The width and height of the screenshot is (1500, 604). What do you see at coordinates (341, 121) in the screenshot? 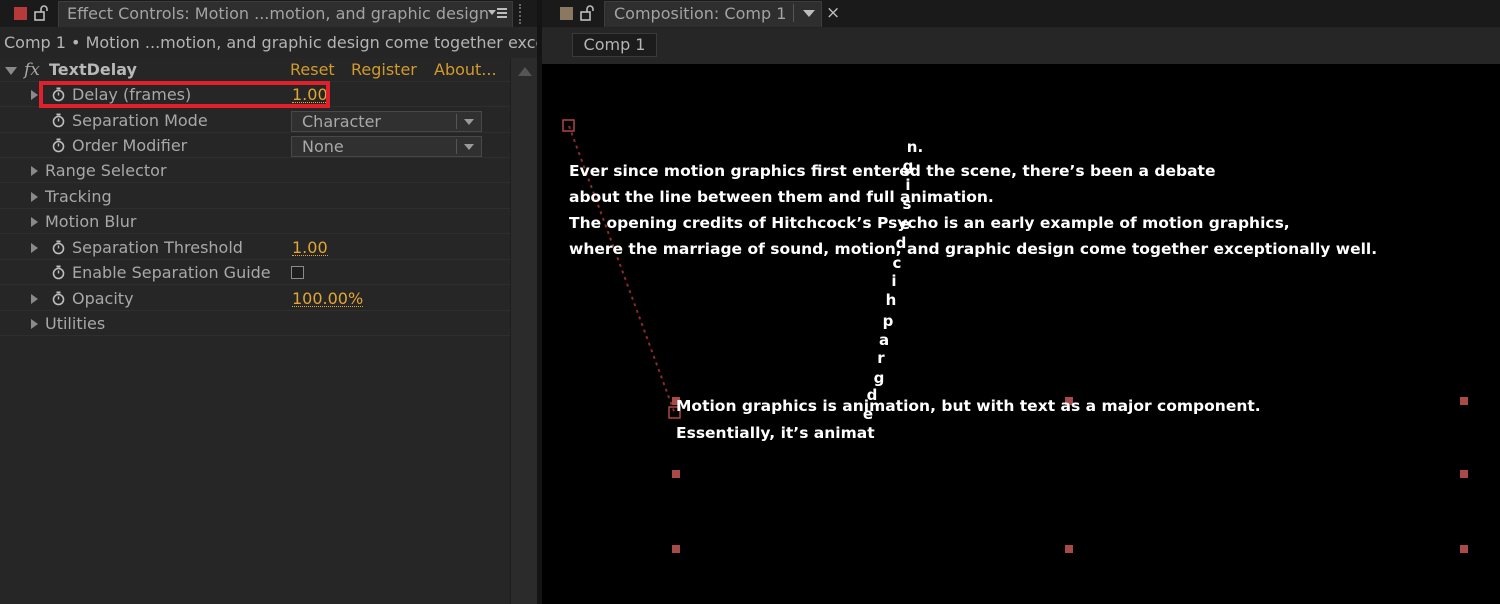
I see `separation-mode-value: Character` at bounding box center [341, 121].